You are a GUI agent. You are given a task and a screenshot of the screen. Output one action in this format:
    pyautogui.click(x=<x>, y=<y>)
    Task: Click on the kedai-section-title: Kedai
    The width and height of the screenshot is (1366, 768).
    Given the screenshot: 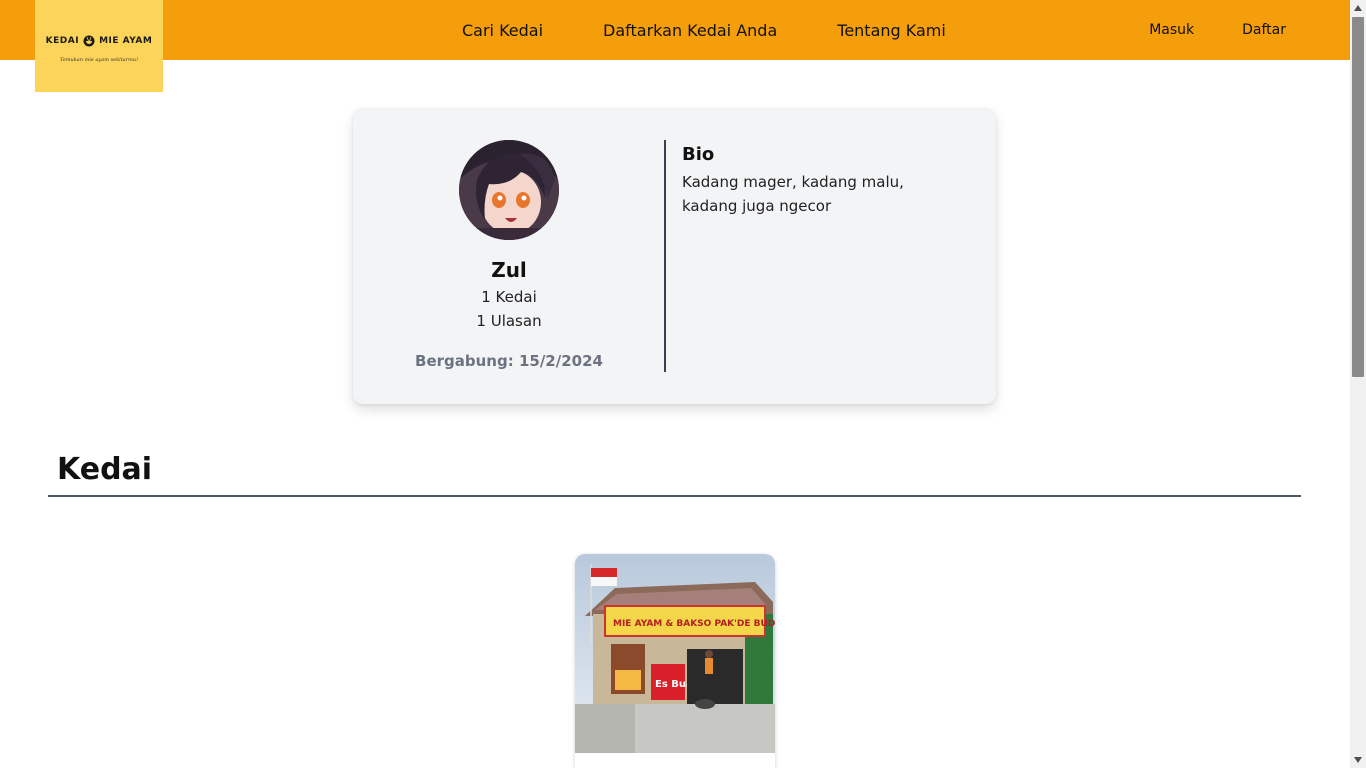 What is the action you would take?
    pyautogui.click(x=105, y=469)
    